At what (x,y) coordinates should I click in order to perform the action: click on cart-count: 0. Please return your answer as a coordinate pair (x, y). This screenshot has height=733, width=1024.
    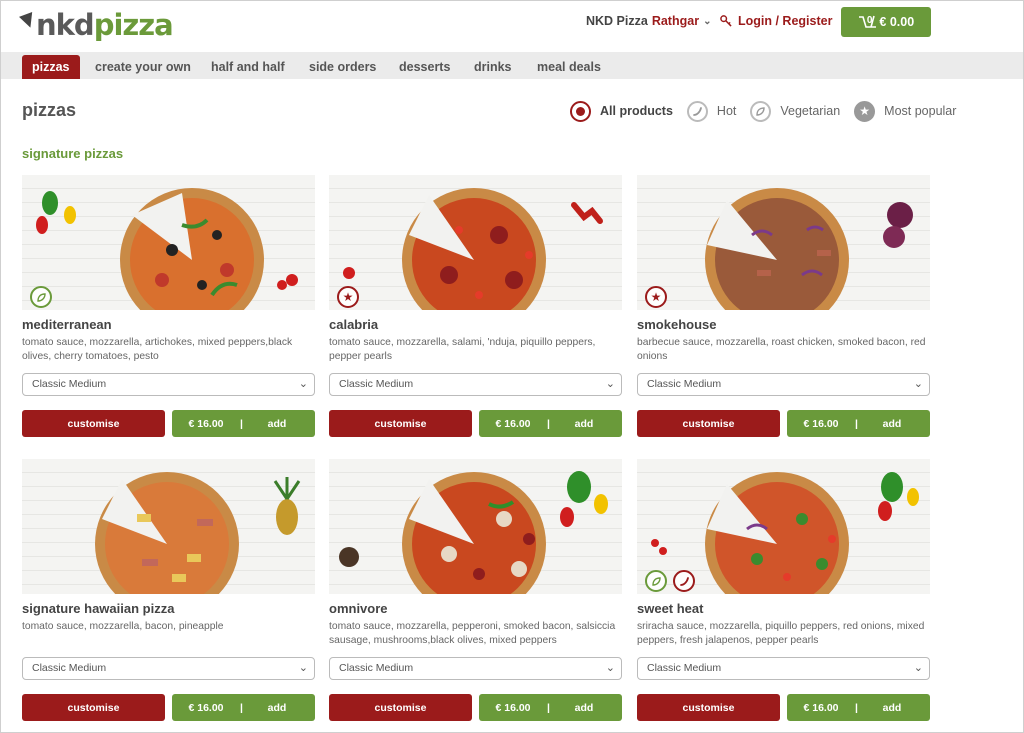
    Looking at the image, I should click on (869, 20).